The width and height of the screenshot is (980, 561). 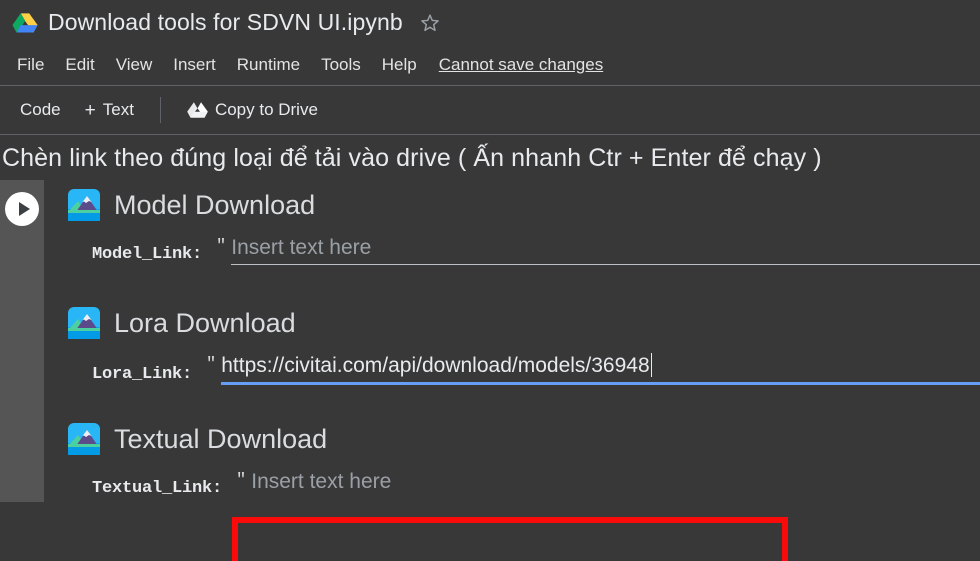 What do you see at coordinates (600, 384) in the screenshot?
I see `field-underline-focused` at bounding box center [600, 384].